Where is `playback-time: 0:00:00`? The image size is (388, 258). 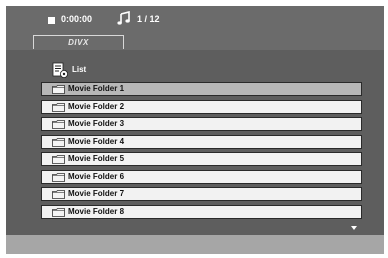
playback-time: 0:00:00 is located at coordinates (77, 19).